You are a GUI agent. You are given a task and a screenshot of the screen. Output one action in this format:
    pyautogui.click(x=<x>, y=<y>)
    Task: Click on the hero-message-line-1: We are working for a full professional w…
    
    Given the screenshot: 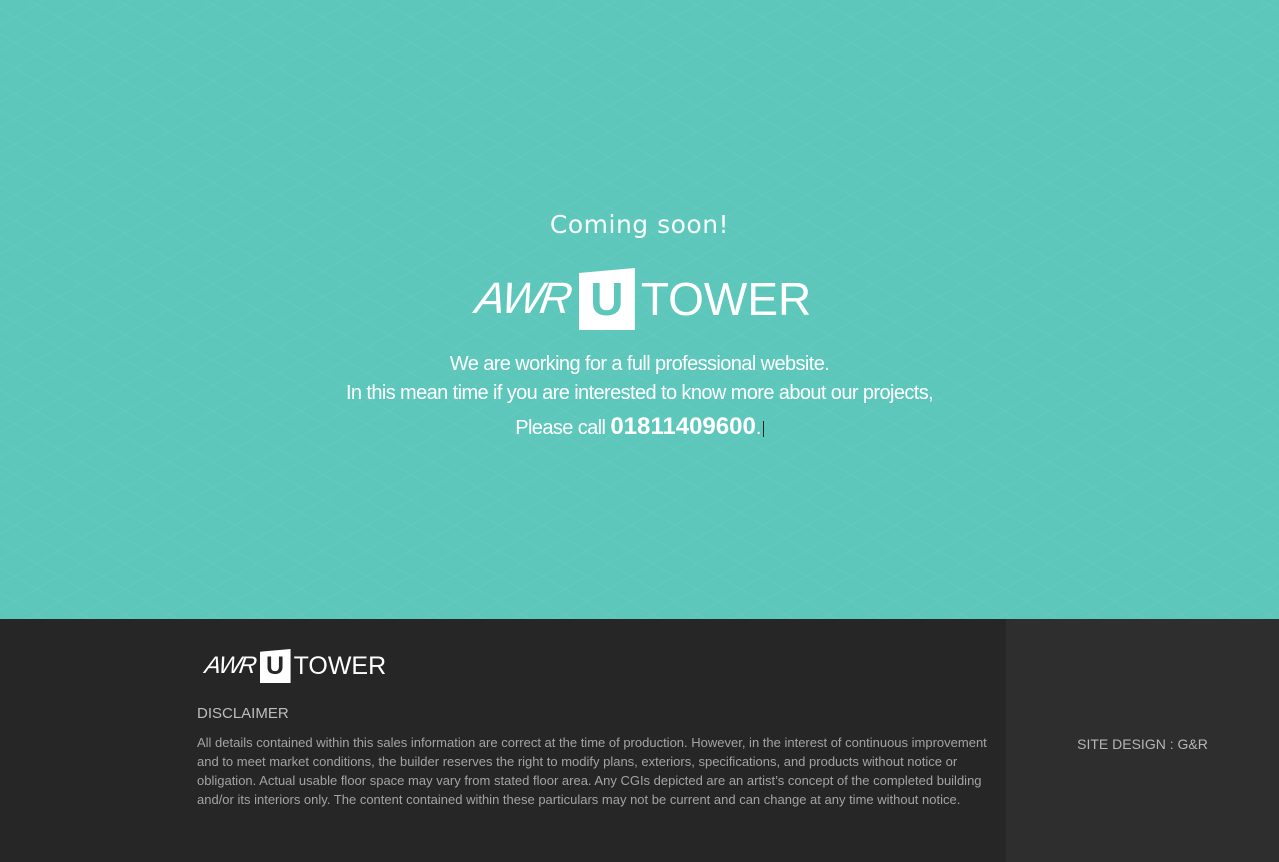 What is the action you would take?
    pyautogui.click(x=639, y=364)
    